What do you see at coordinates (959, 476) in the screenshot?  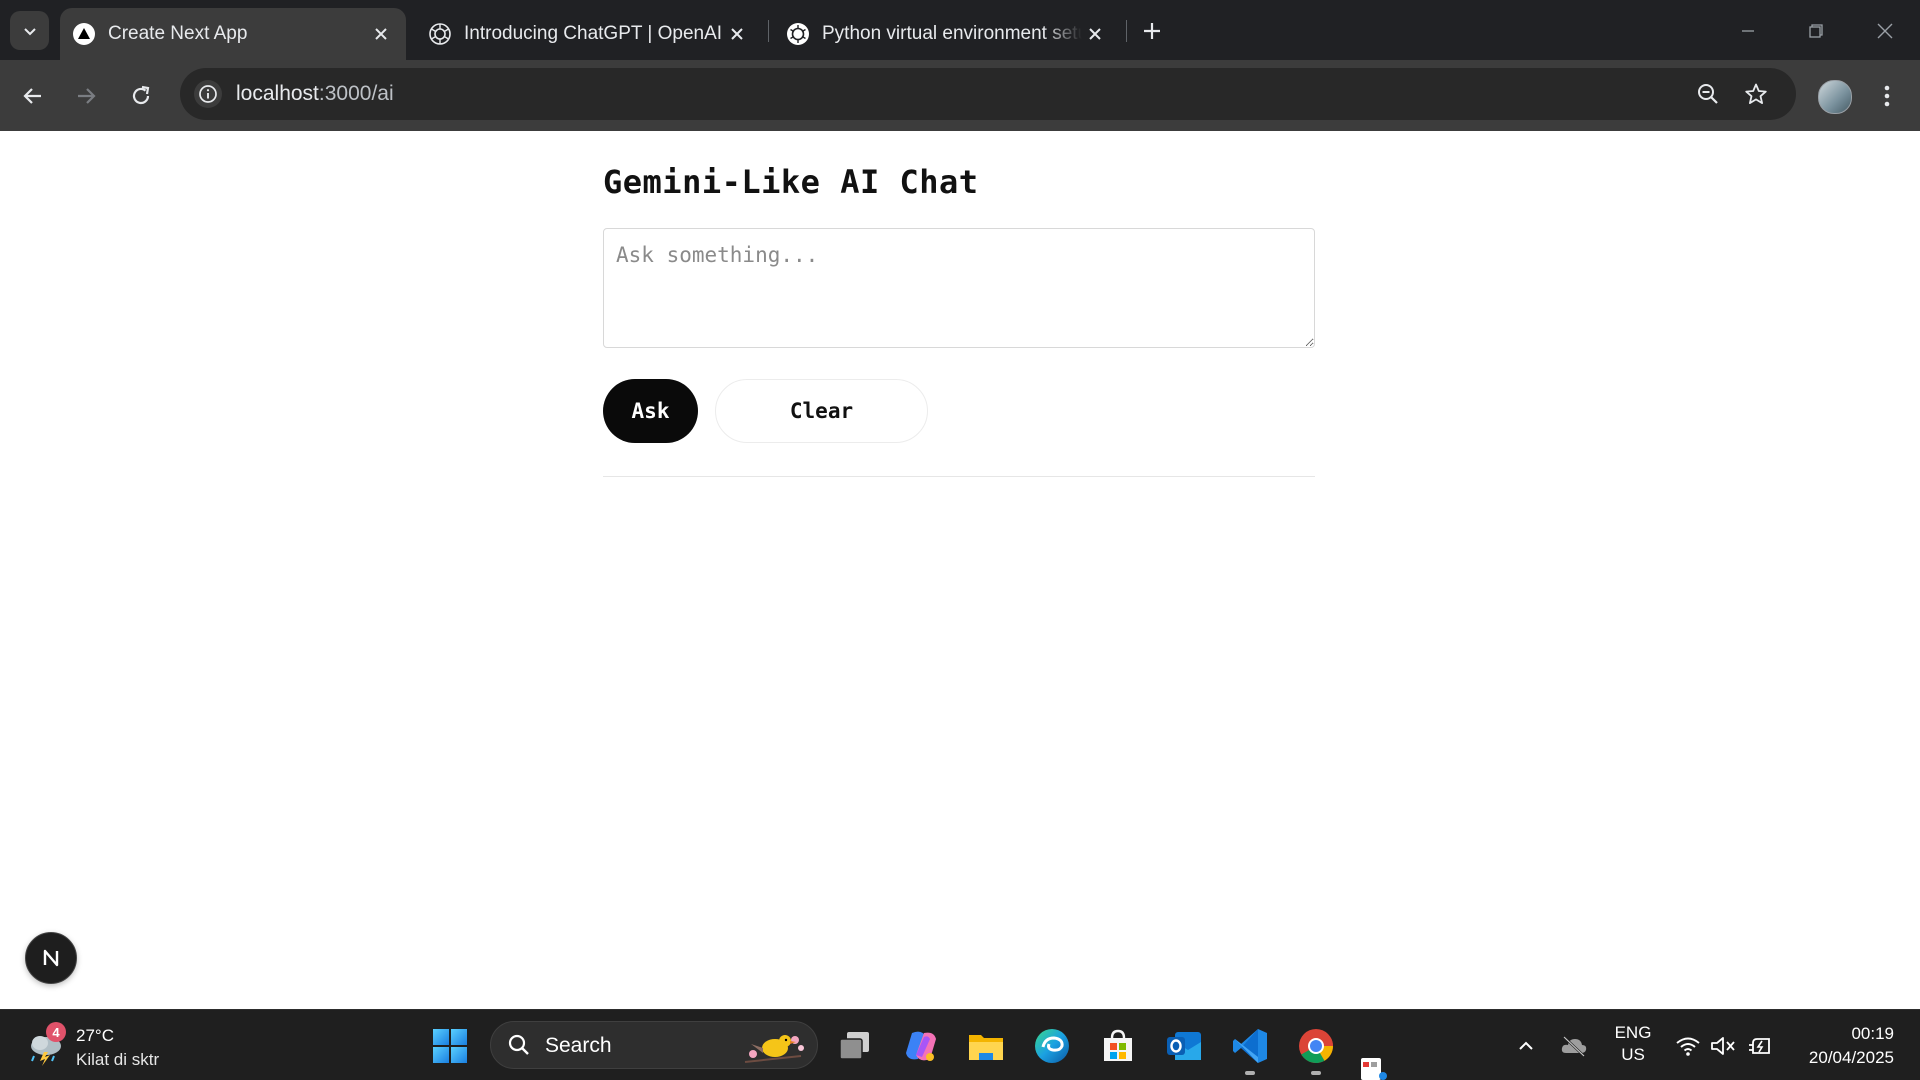 I see `divider` at bounding box center [959, 476].